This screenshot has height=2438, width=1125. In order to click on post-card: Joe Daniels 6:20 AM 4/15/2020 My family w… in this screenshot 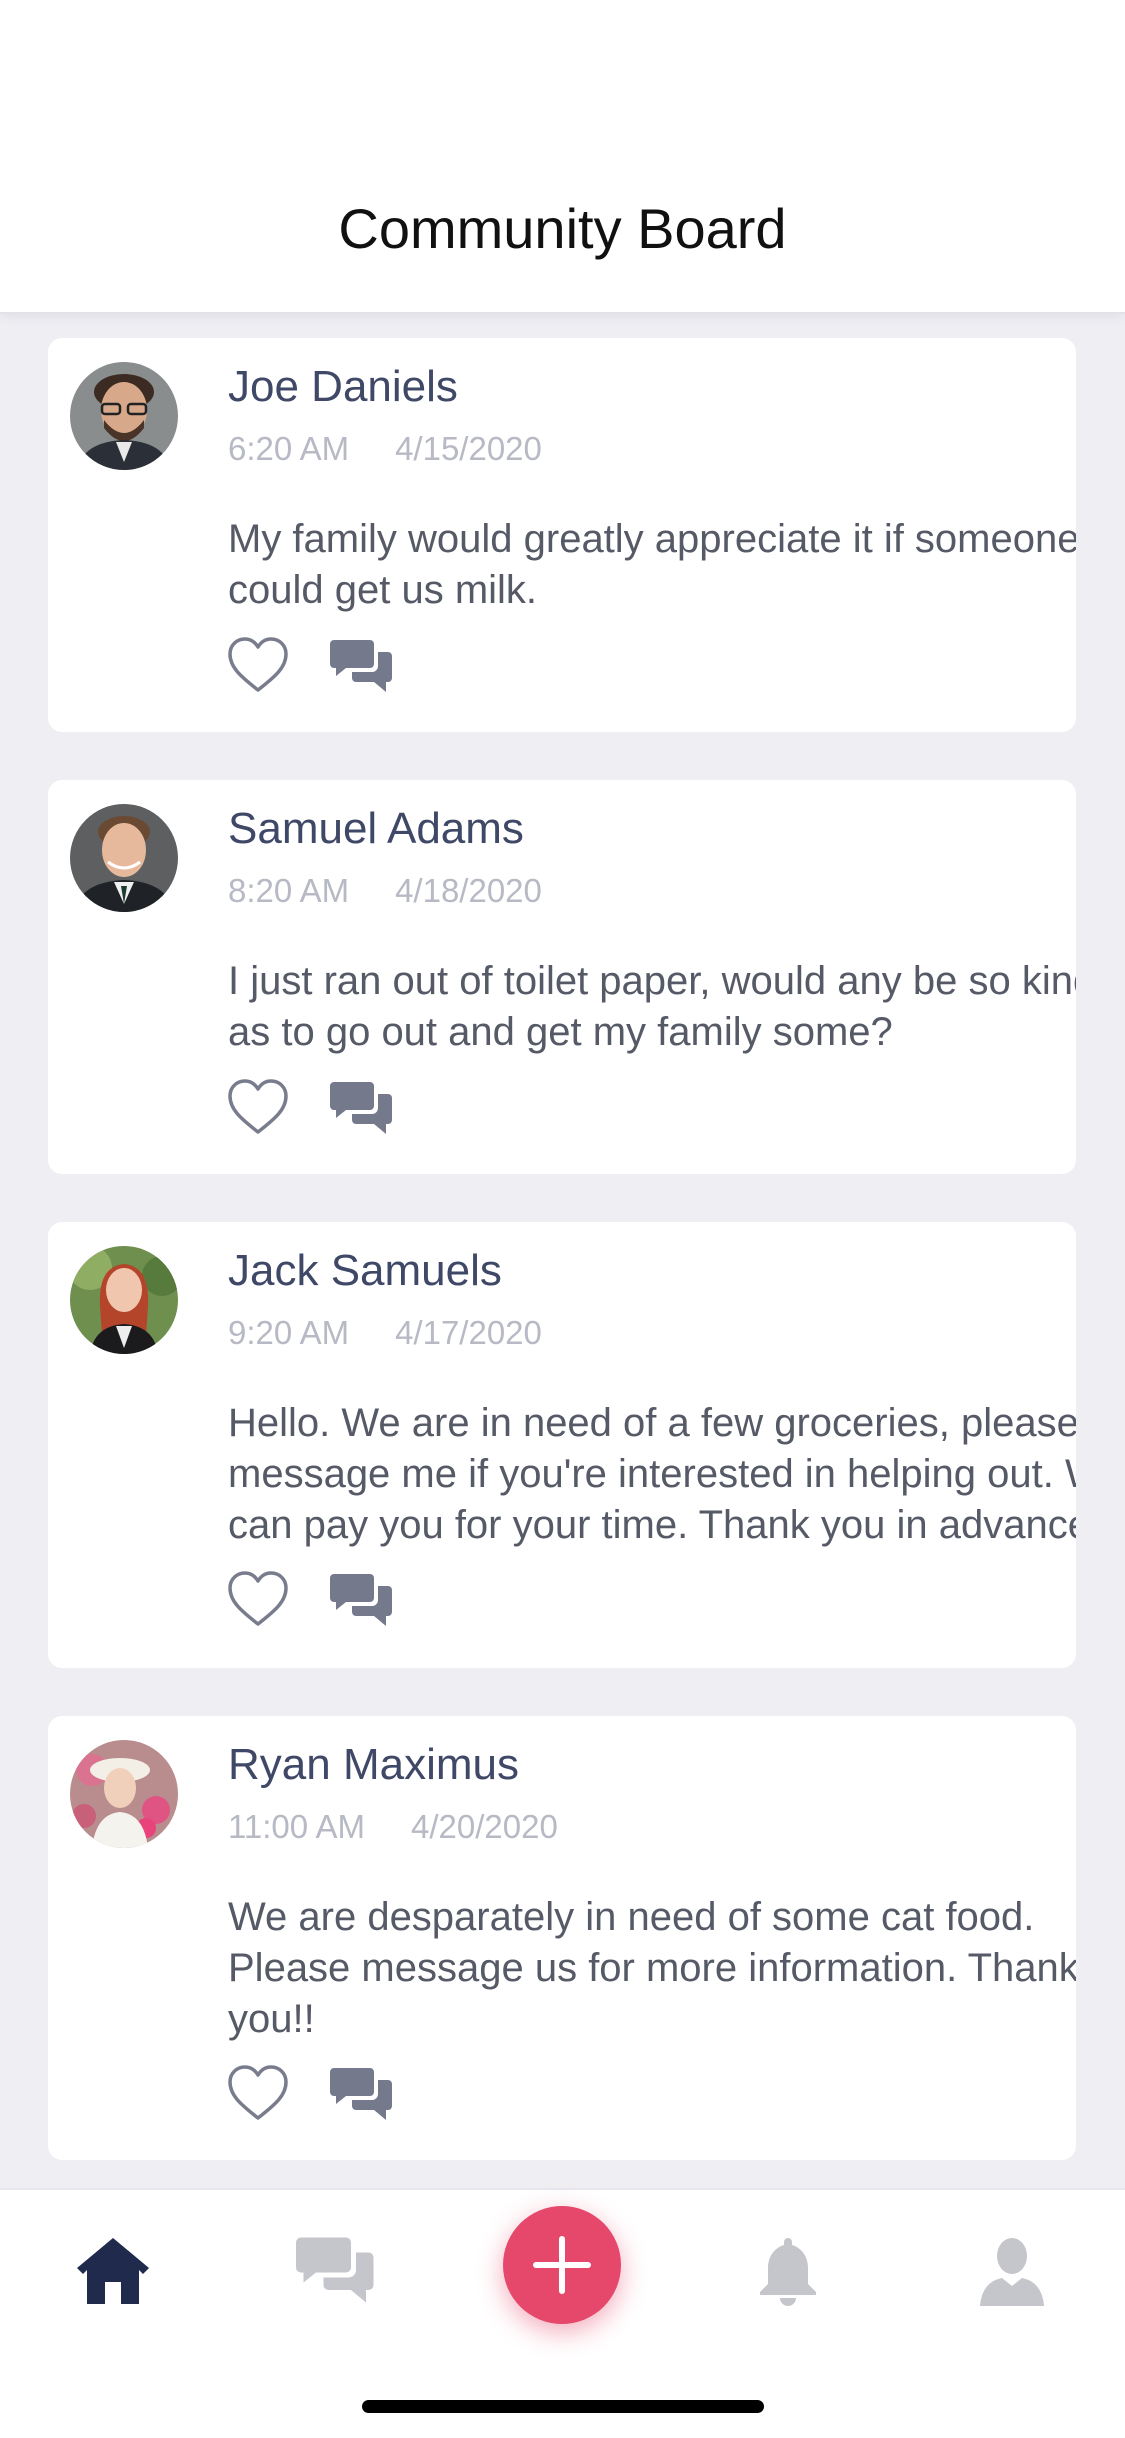, I will do `click(562, 535)`.